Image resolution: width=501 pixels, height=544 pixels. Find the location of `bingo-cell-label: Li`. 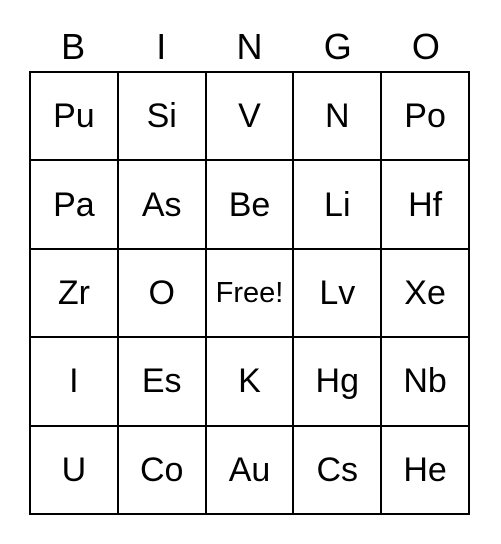

bingo-cell-label: Li is located at coordinates (337, 204).